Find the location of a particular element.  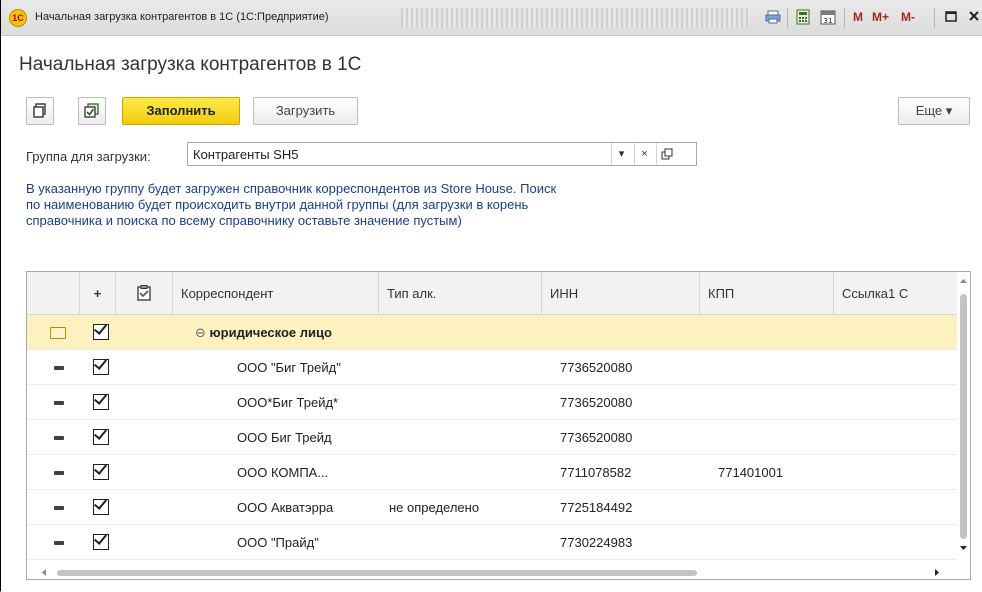

open-button is located at coordinates (666, 154).